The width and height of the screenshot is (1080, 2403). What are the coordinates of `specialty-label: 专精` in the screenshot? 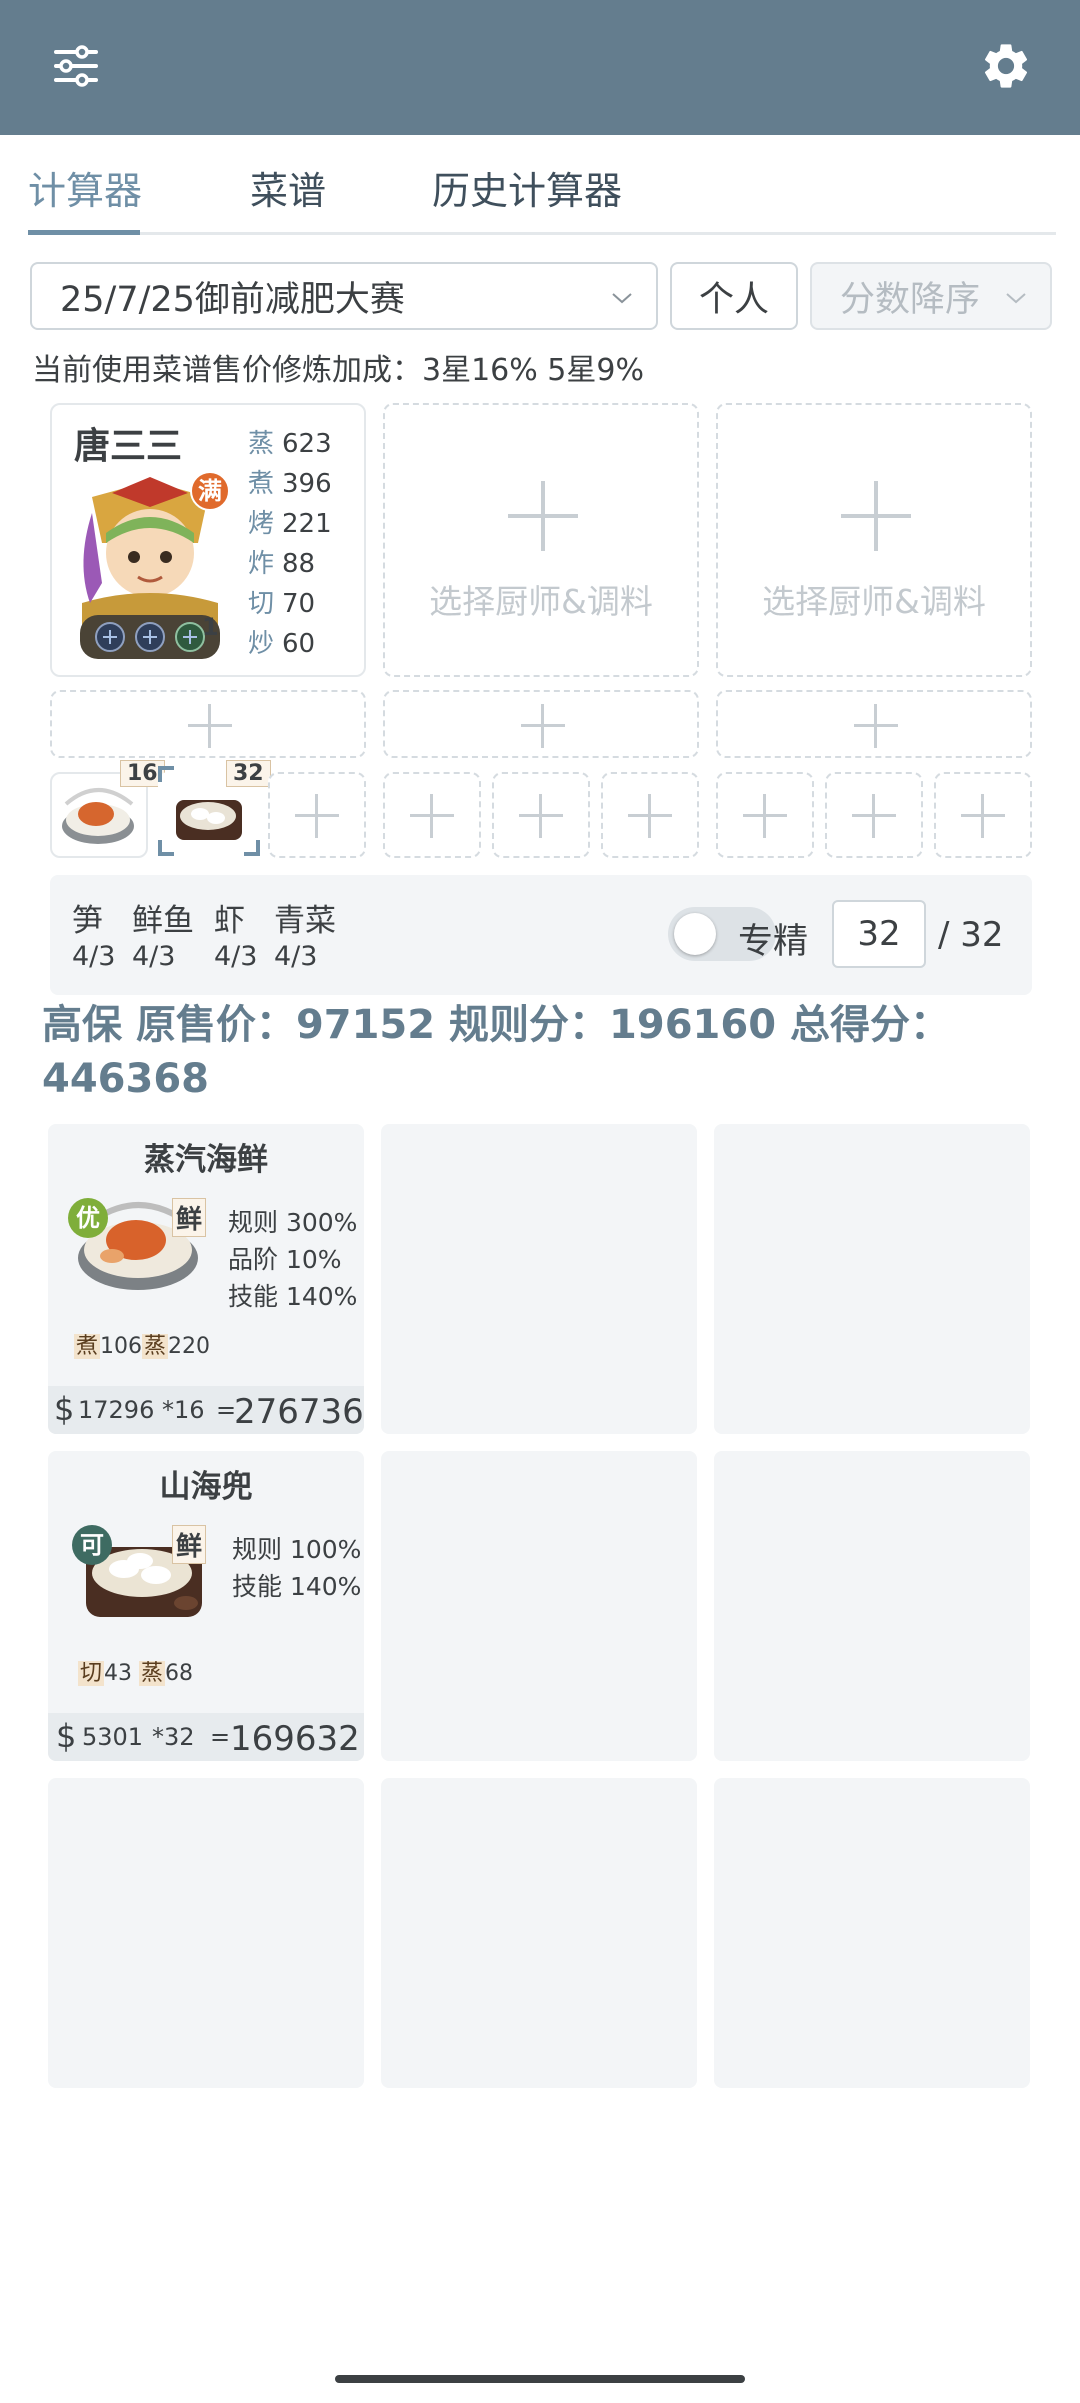 It's located at (773, 942).